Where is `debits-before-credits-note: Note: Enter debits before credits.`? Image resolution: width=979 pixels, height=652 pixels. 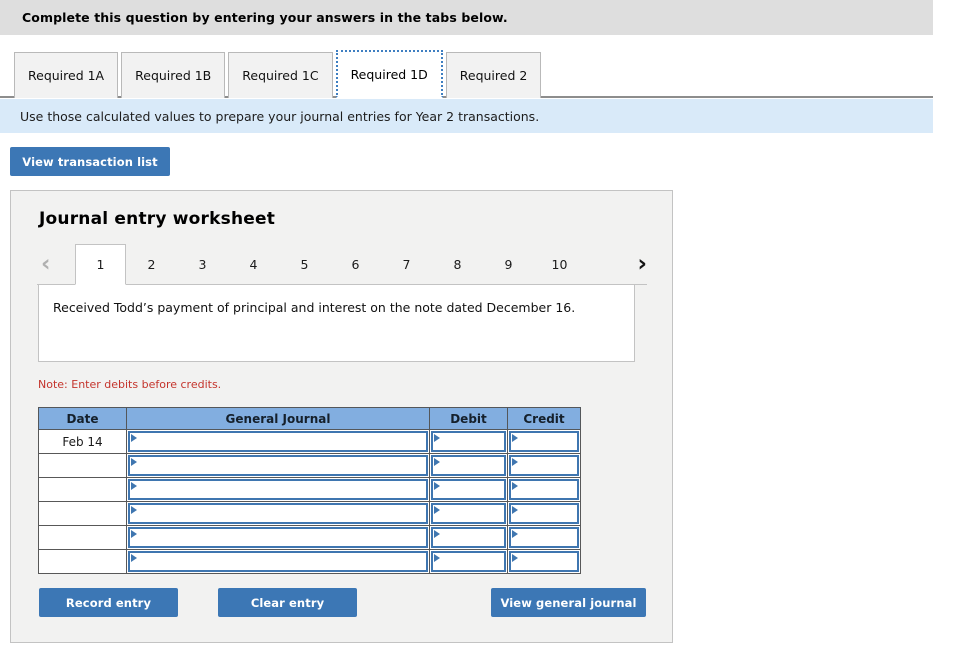
debits-before-credits-note: Note: Enter debits before credits. is located at coordinates (130, 384).